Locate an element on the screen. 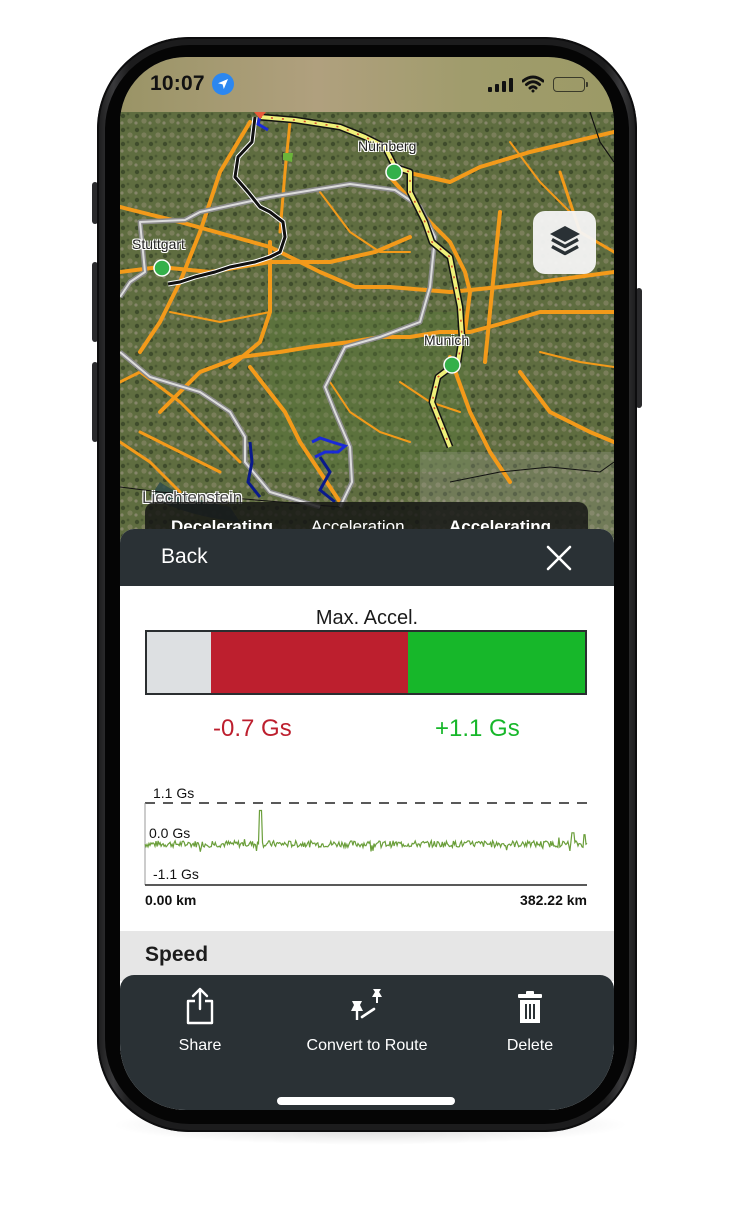 This screenshot has width=746, height=1227. chart-y-top-label: 1.1 Gs is located at coordinates (174, 793).